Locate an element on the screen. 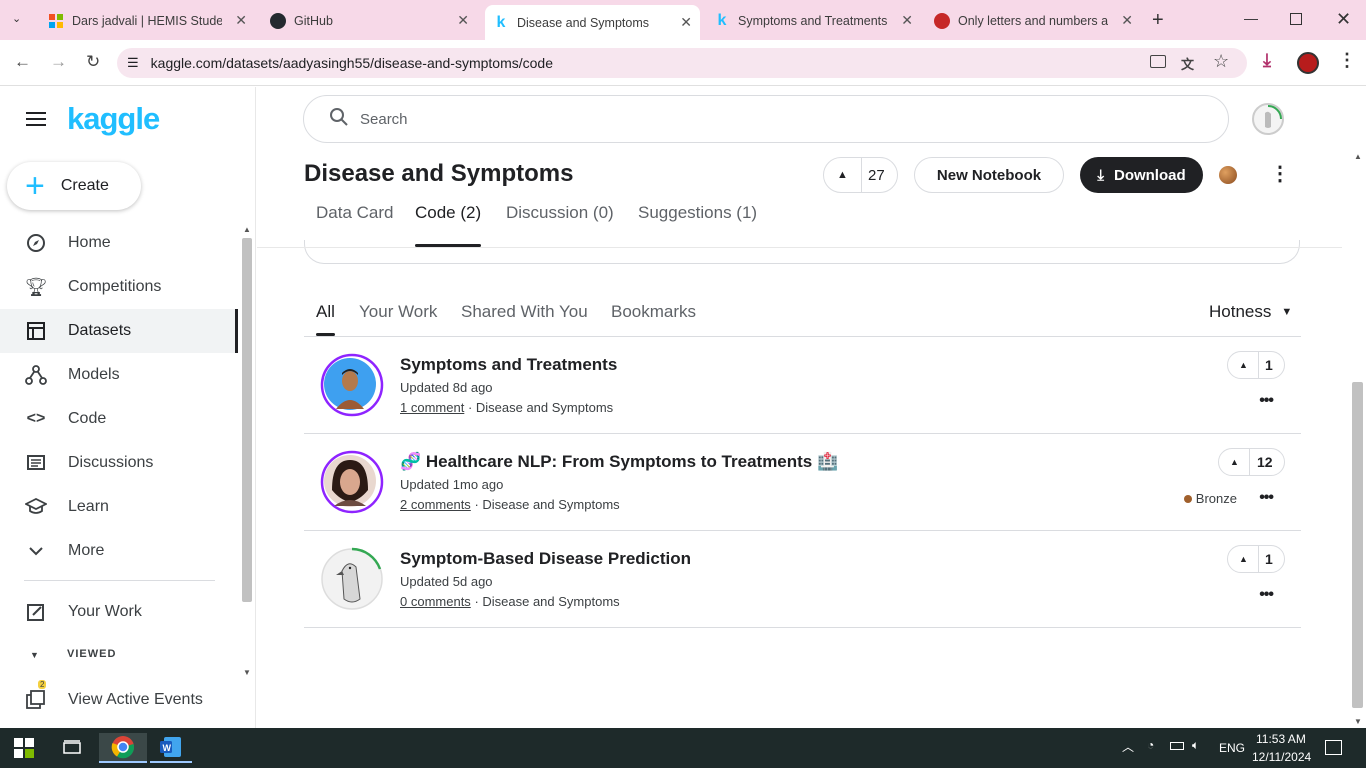 The width and height of the screenshot is (1366, 768). chrome-taskbar-icon is located at coordinates (123, 748).